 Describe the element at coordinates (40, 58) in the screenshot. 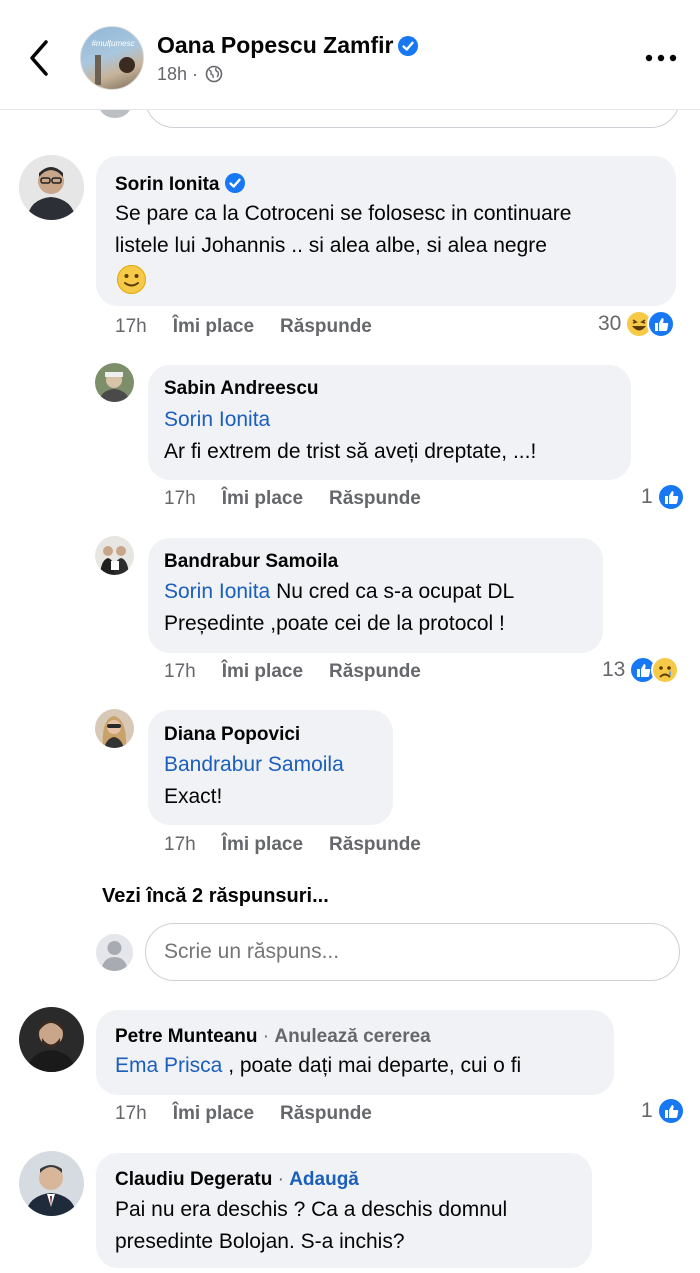

I see `back-arrow-icon` at that location.